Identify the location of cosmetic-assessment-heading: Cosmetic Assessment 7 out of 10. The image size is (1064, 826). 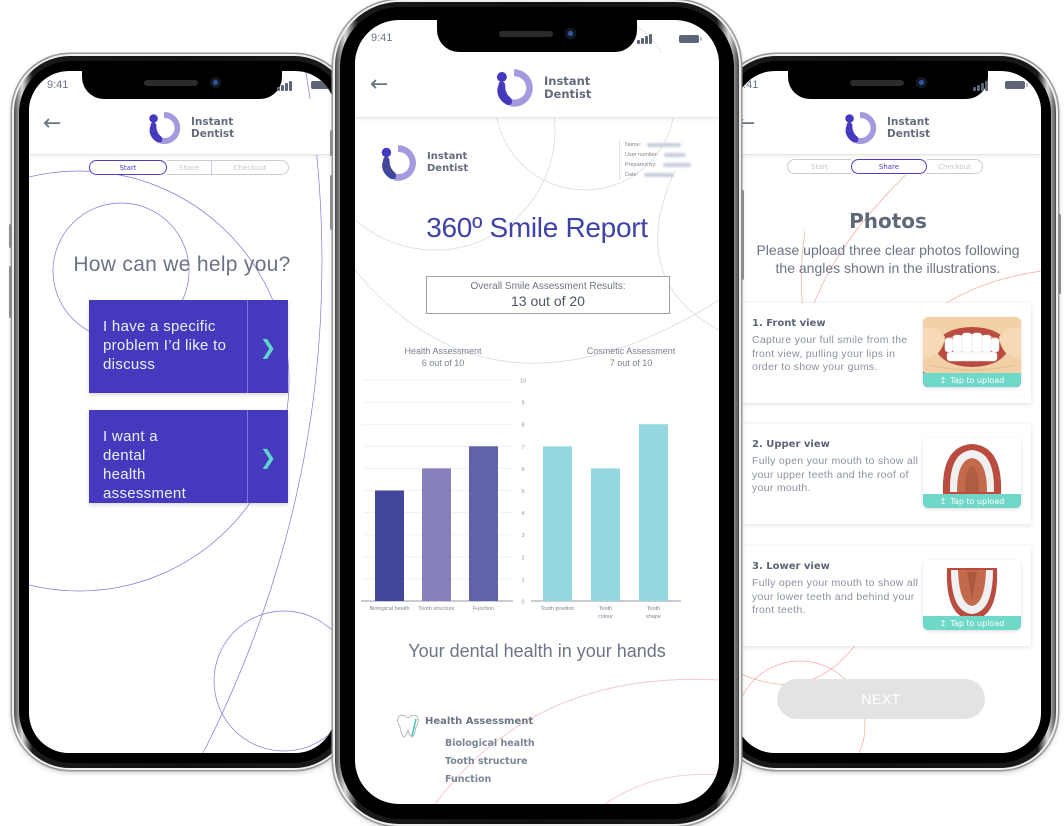
(631, 357).